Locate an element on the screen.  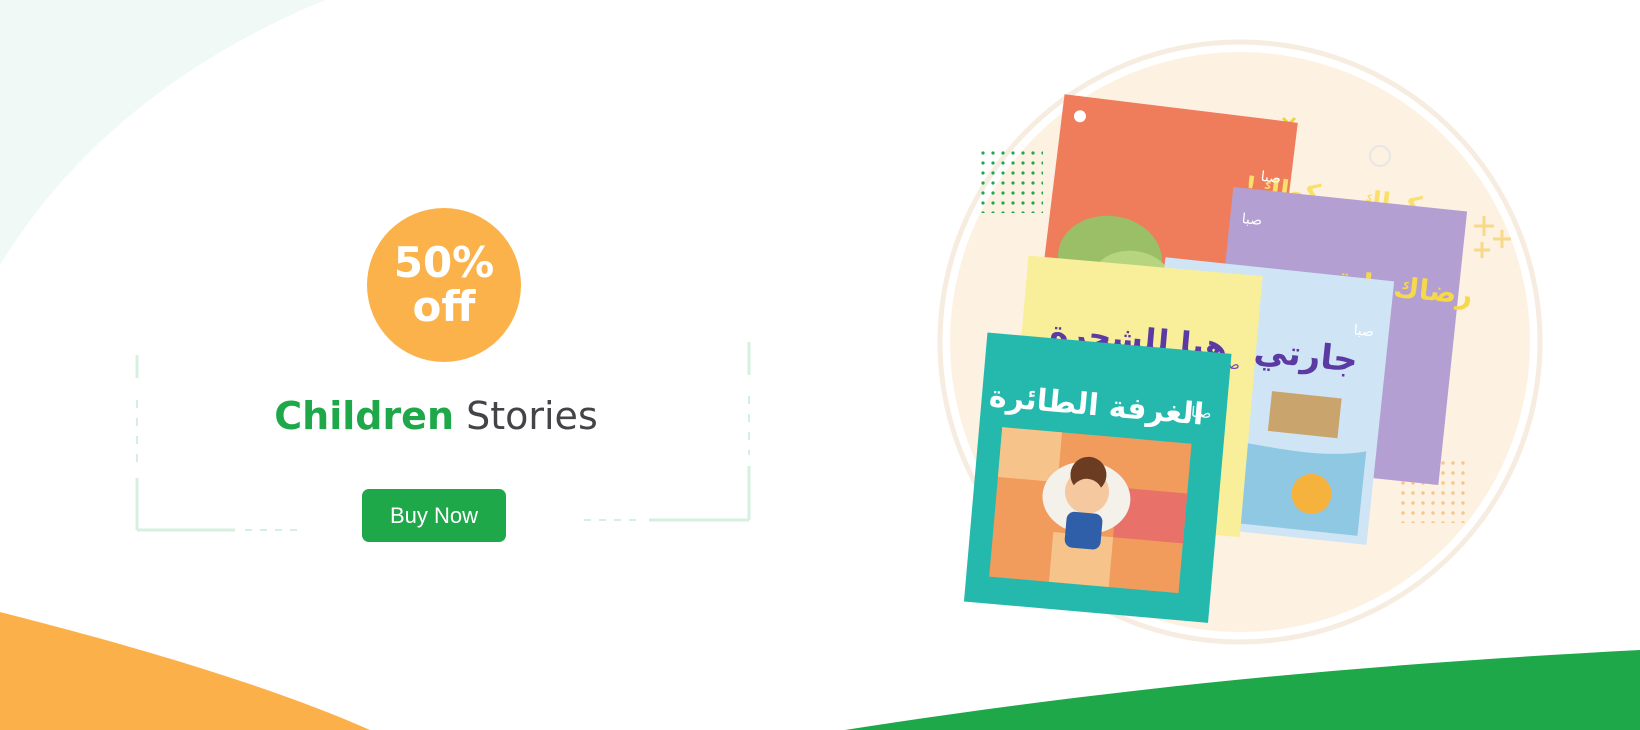
bottom-left-orange-shape is located at coordinates (185, 671).